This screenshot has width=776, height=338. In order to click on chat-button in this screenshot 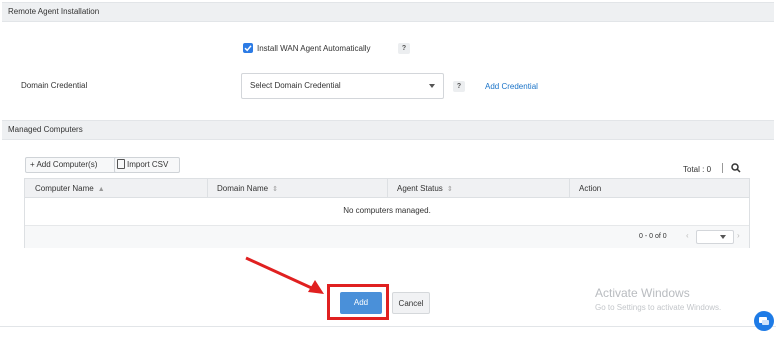, I will do `click(764, 321)`.